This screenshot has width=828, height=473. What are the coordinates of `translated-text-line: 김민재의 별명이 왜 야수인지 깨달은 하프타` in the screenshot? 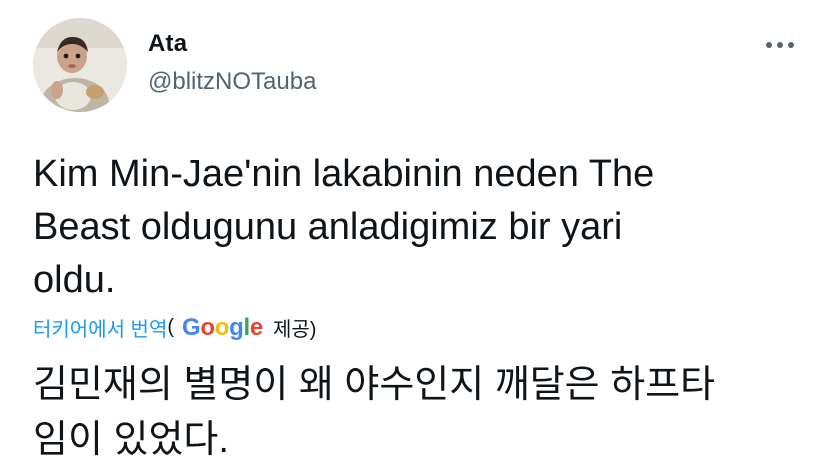 It's located at (374, 385).